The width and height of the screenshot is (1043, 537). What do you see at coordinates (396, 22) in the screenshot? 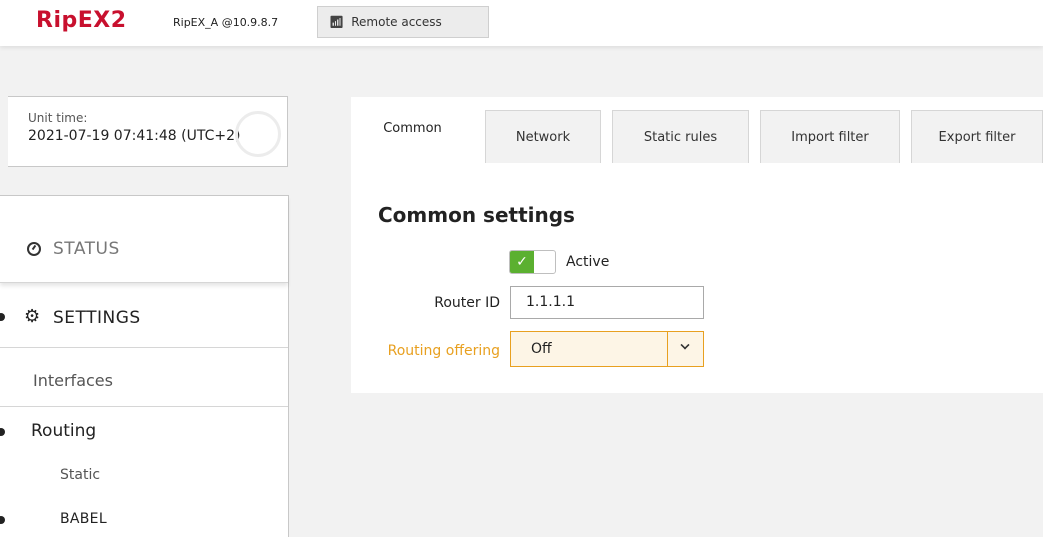
I see `remote-access-label: Remote access` at bounding box center [396, 22].